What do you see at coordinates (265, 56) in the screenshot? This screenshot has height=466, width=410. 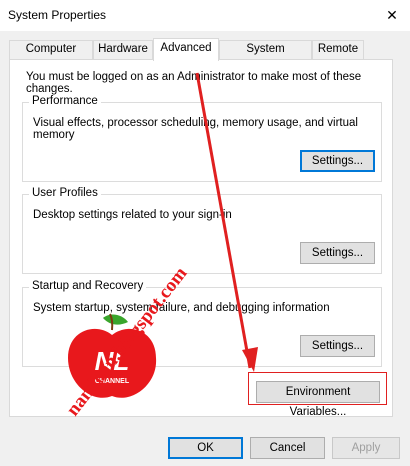 I see `tab-system-protection: System Protection` at bounding box center [265, 56].